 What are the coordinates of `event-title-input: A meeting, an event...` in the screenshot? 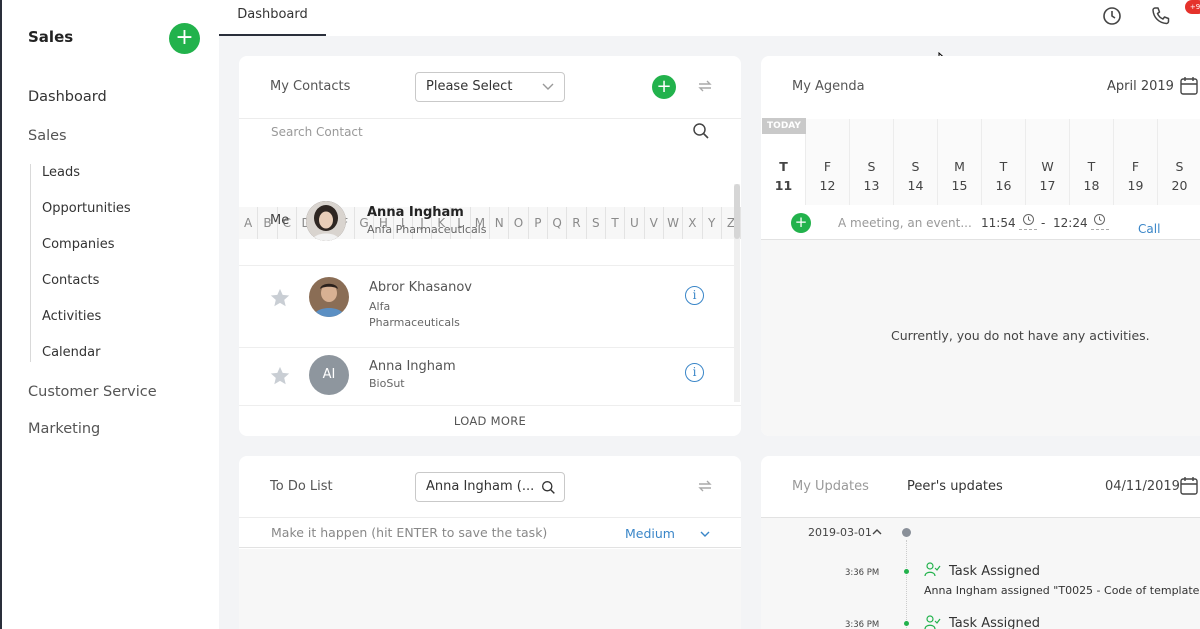 It's located at (905, 223).